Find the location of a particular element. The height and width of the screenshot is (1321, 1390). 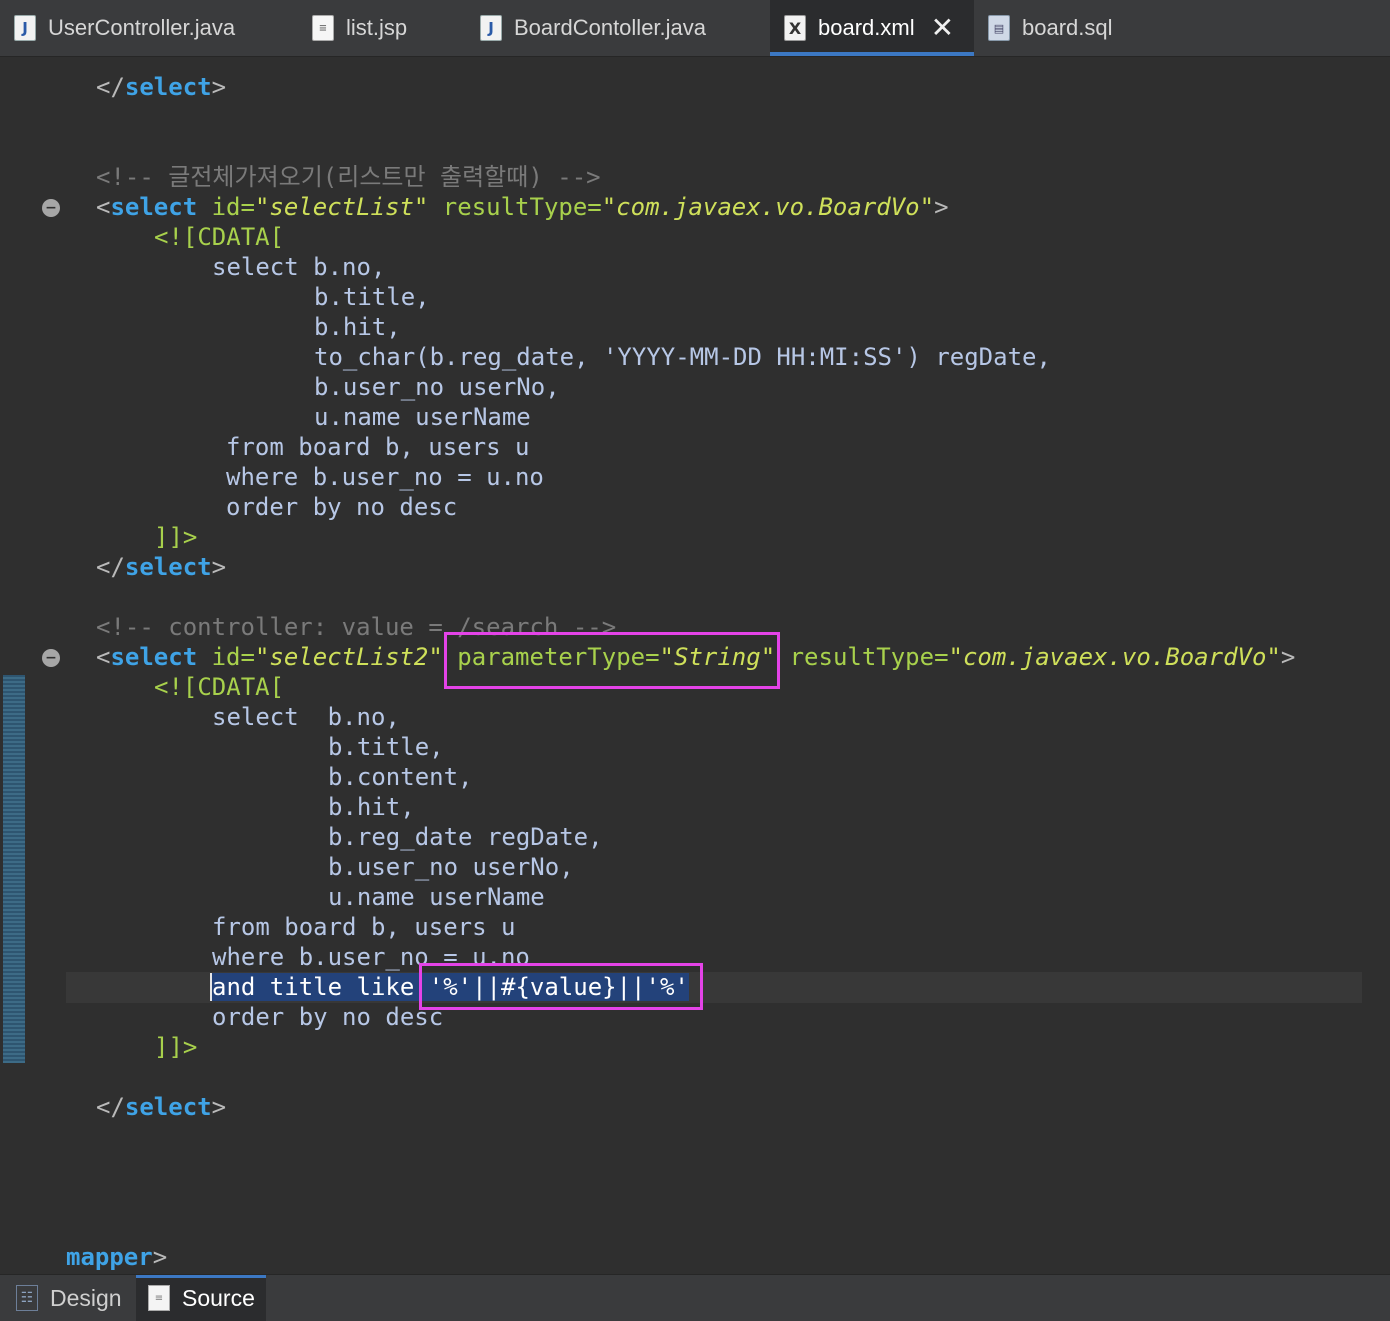

attribute-value: "selectList2" is located at coordinates (348, 657).